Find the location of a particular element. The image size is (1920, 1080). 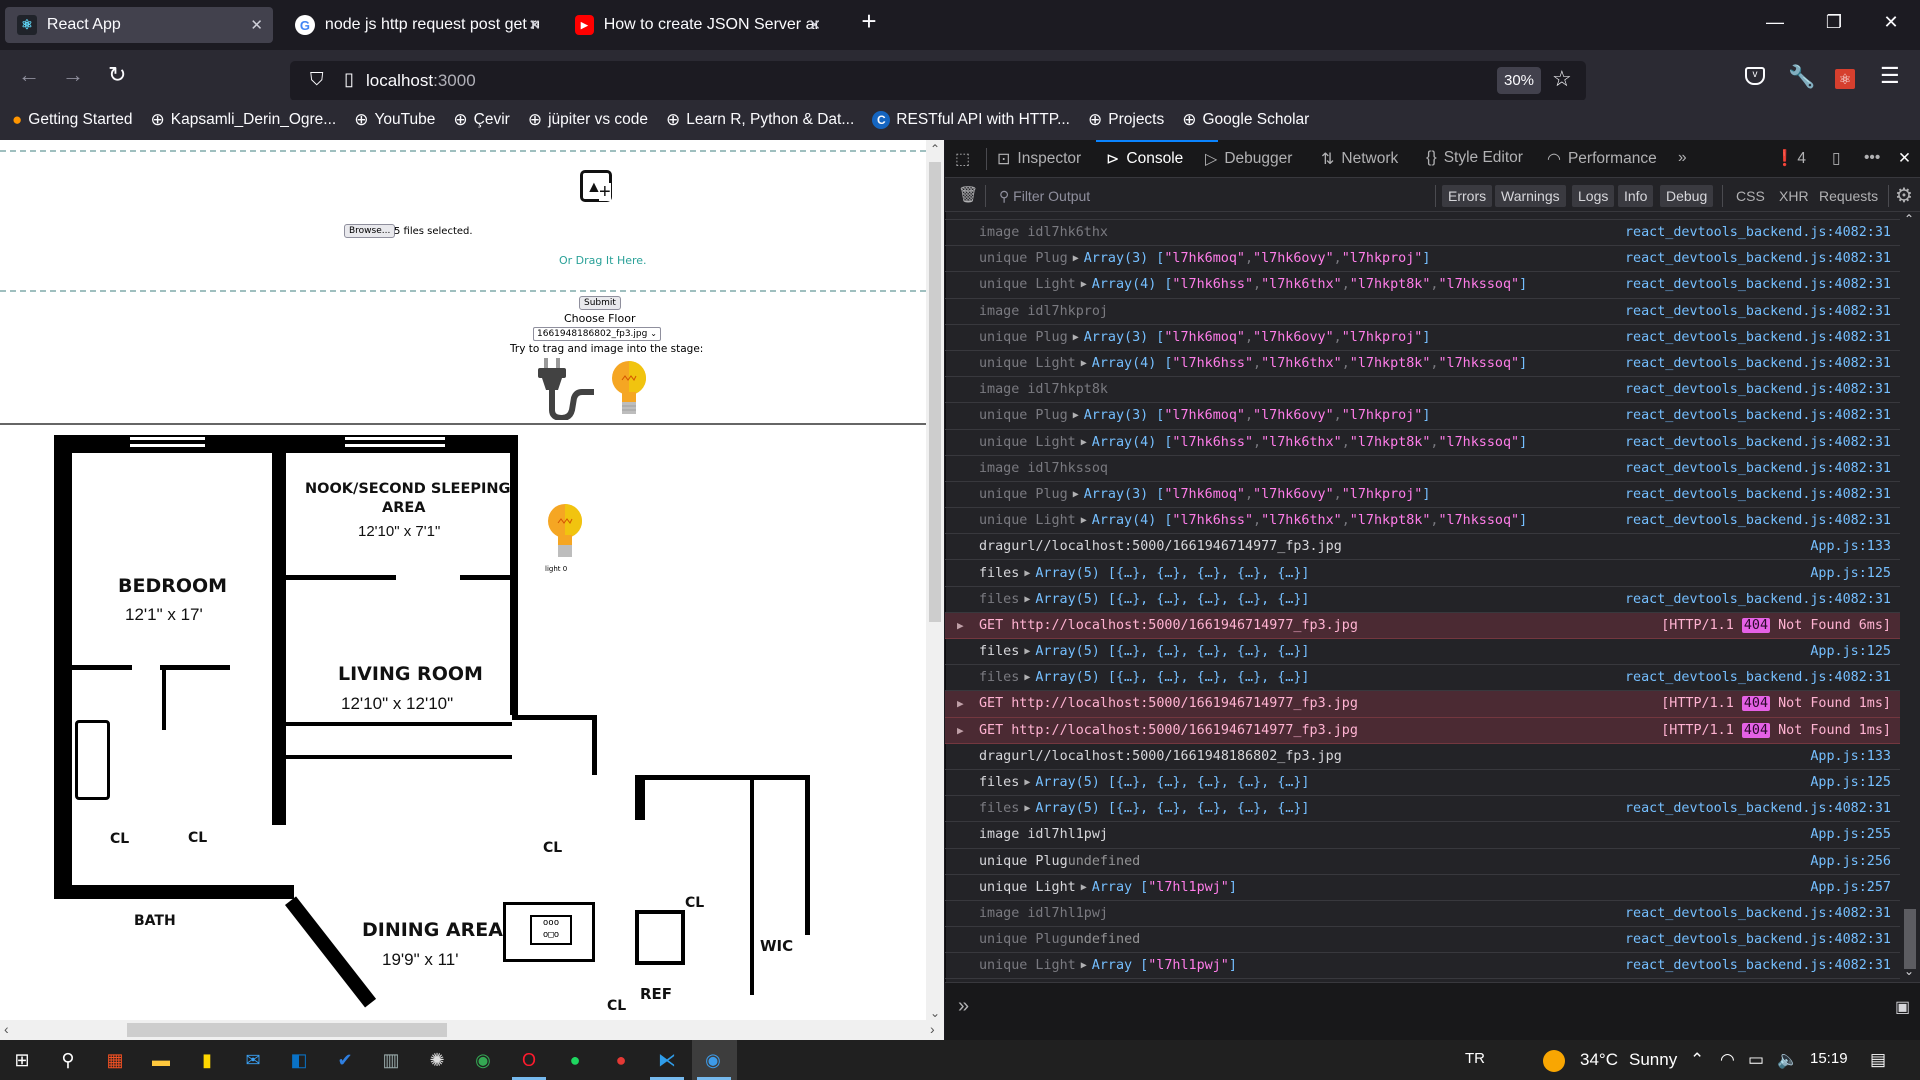

todo-icon: ✔ is located at coordinates (345, 1060).